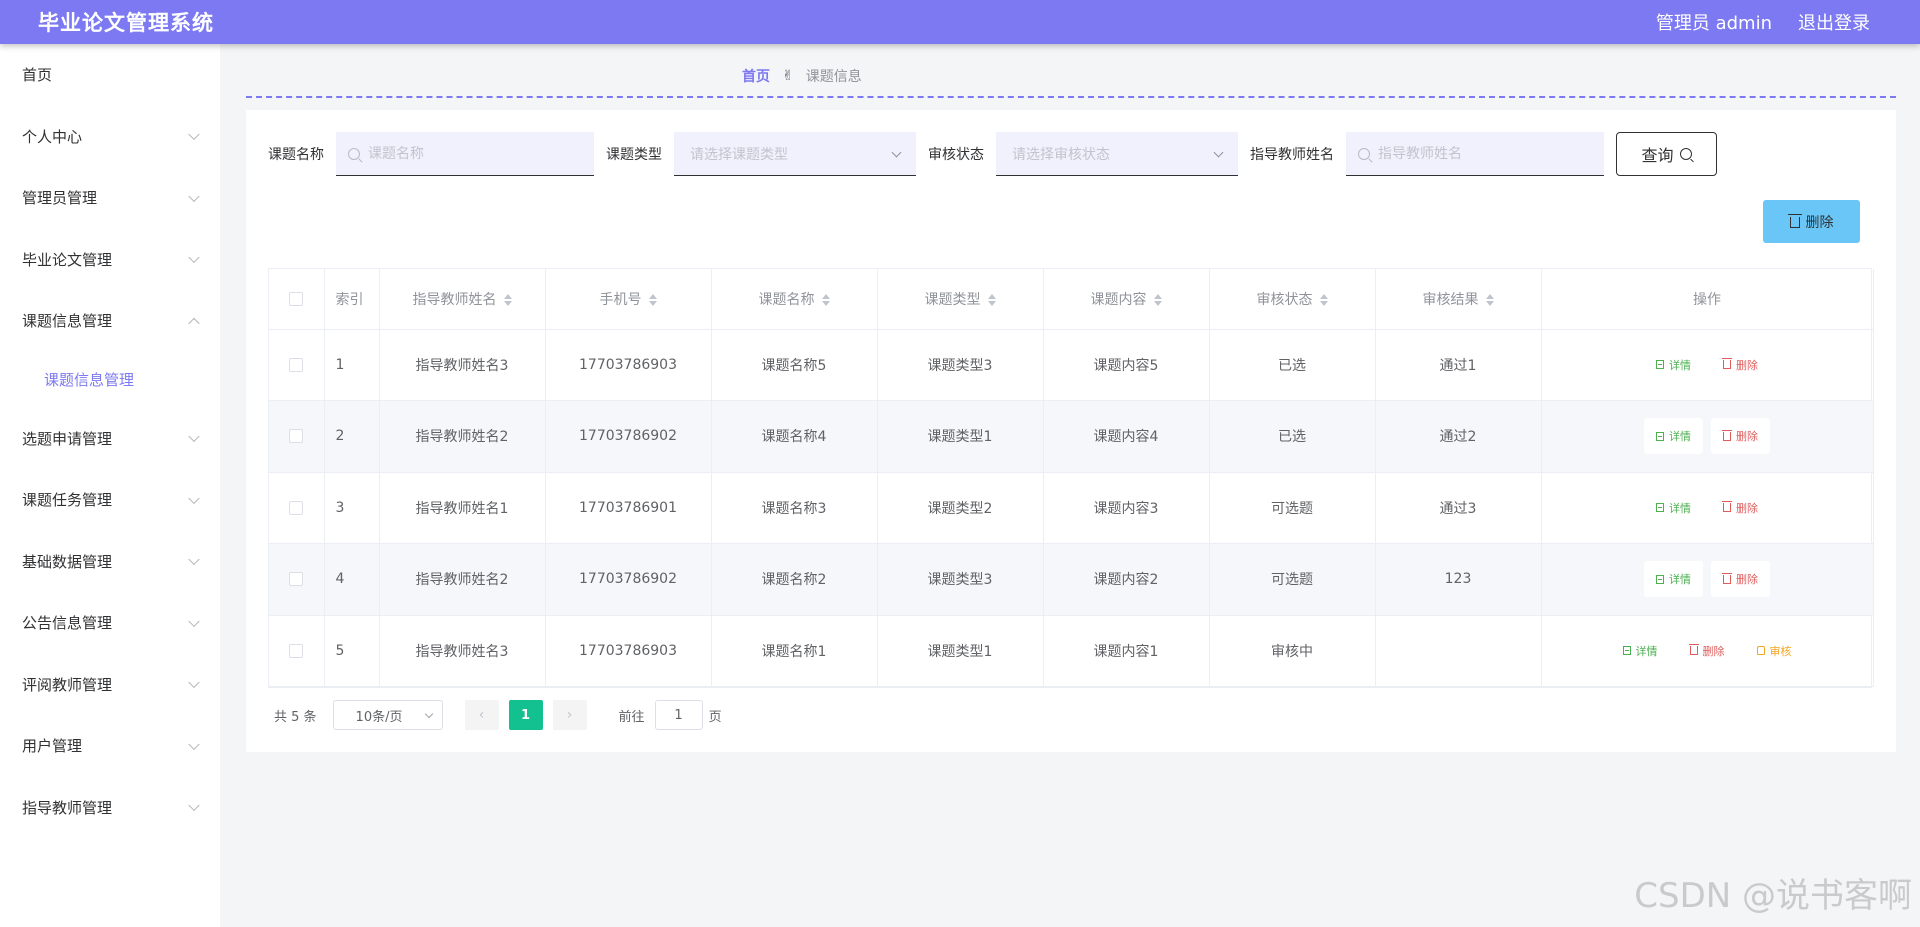  I want to click on sidebar-item: 基础数据管理, so click(110, 562).